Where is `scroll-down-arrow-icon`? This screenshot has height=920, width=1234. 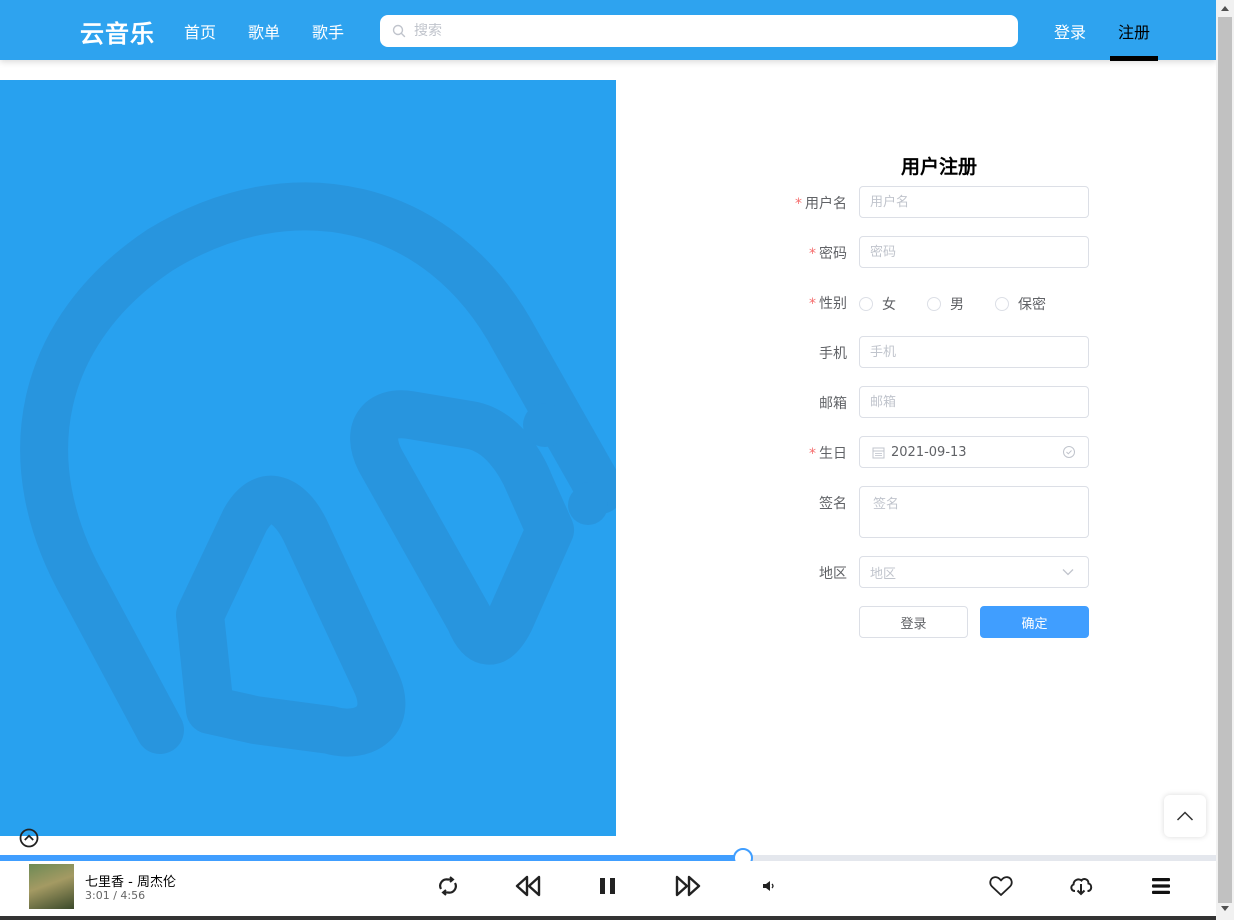
scroll-down-arrow-icon is located at coordinates (1225, 908).